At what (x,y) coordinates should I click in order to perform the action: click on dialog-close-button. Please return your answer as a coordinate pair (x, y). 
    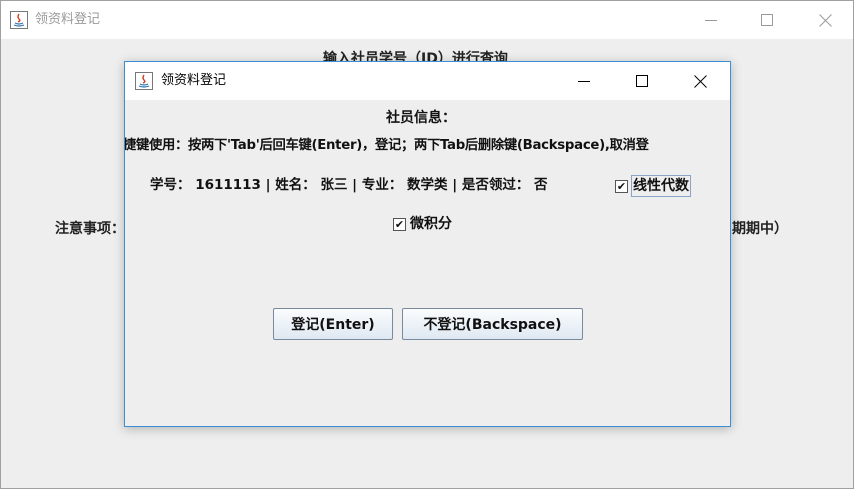
    Looking at the image, I should click on (700, 81).